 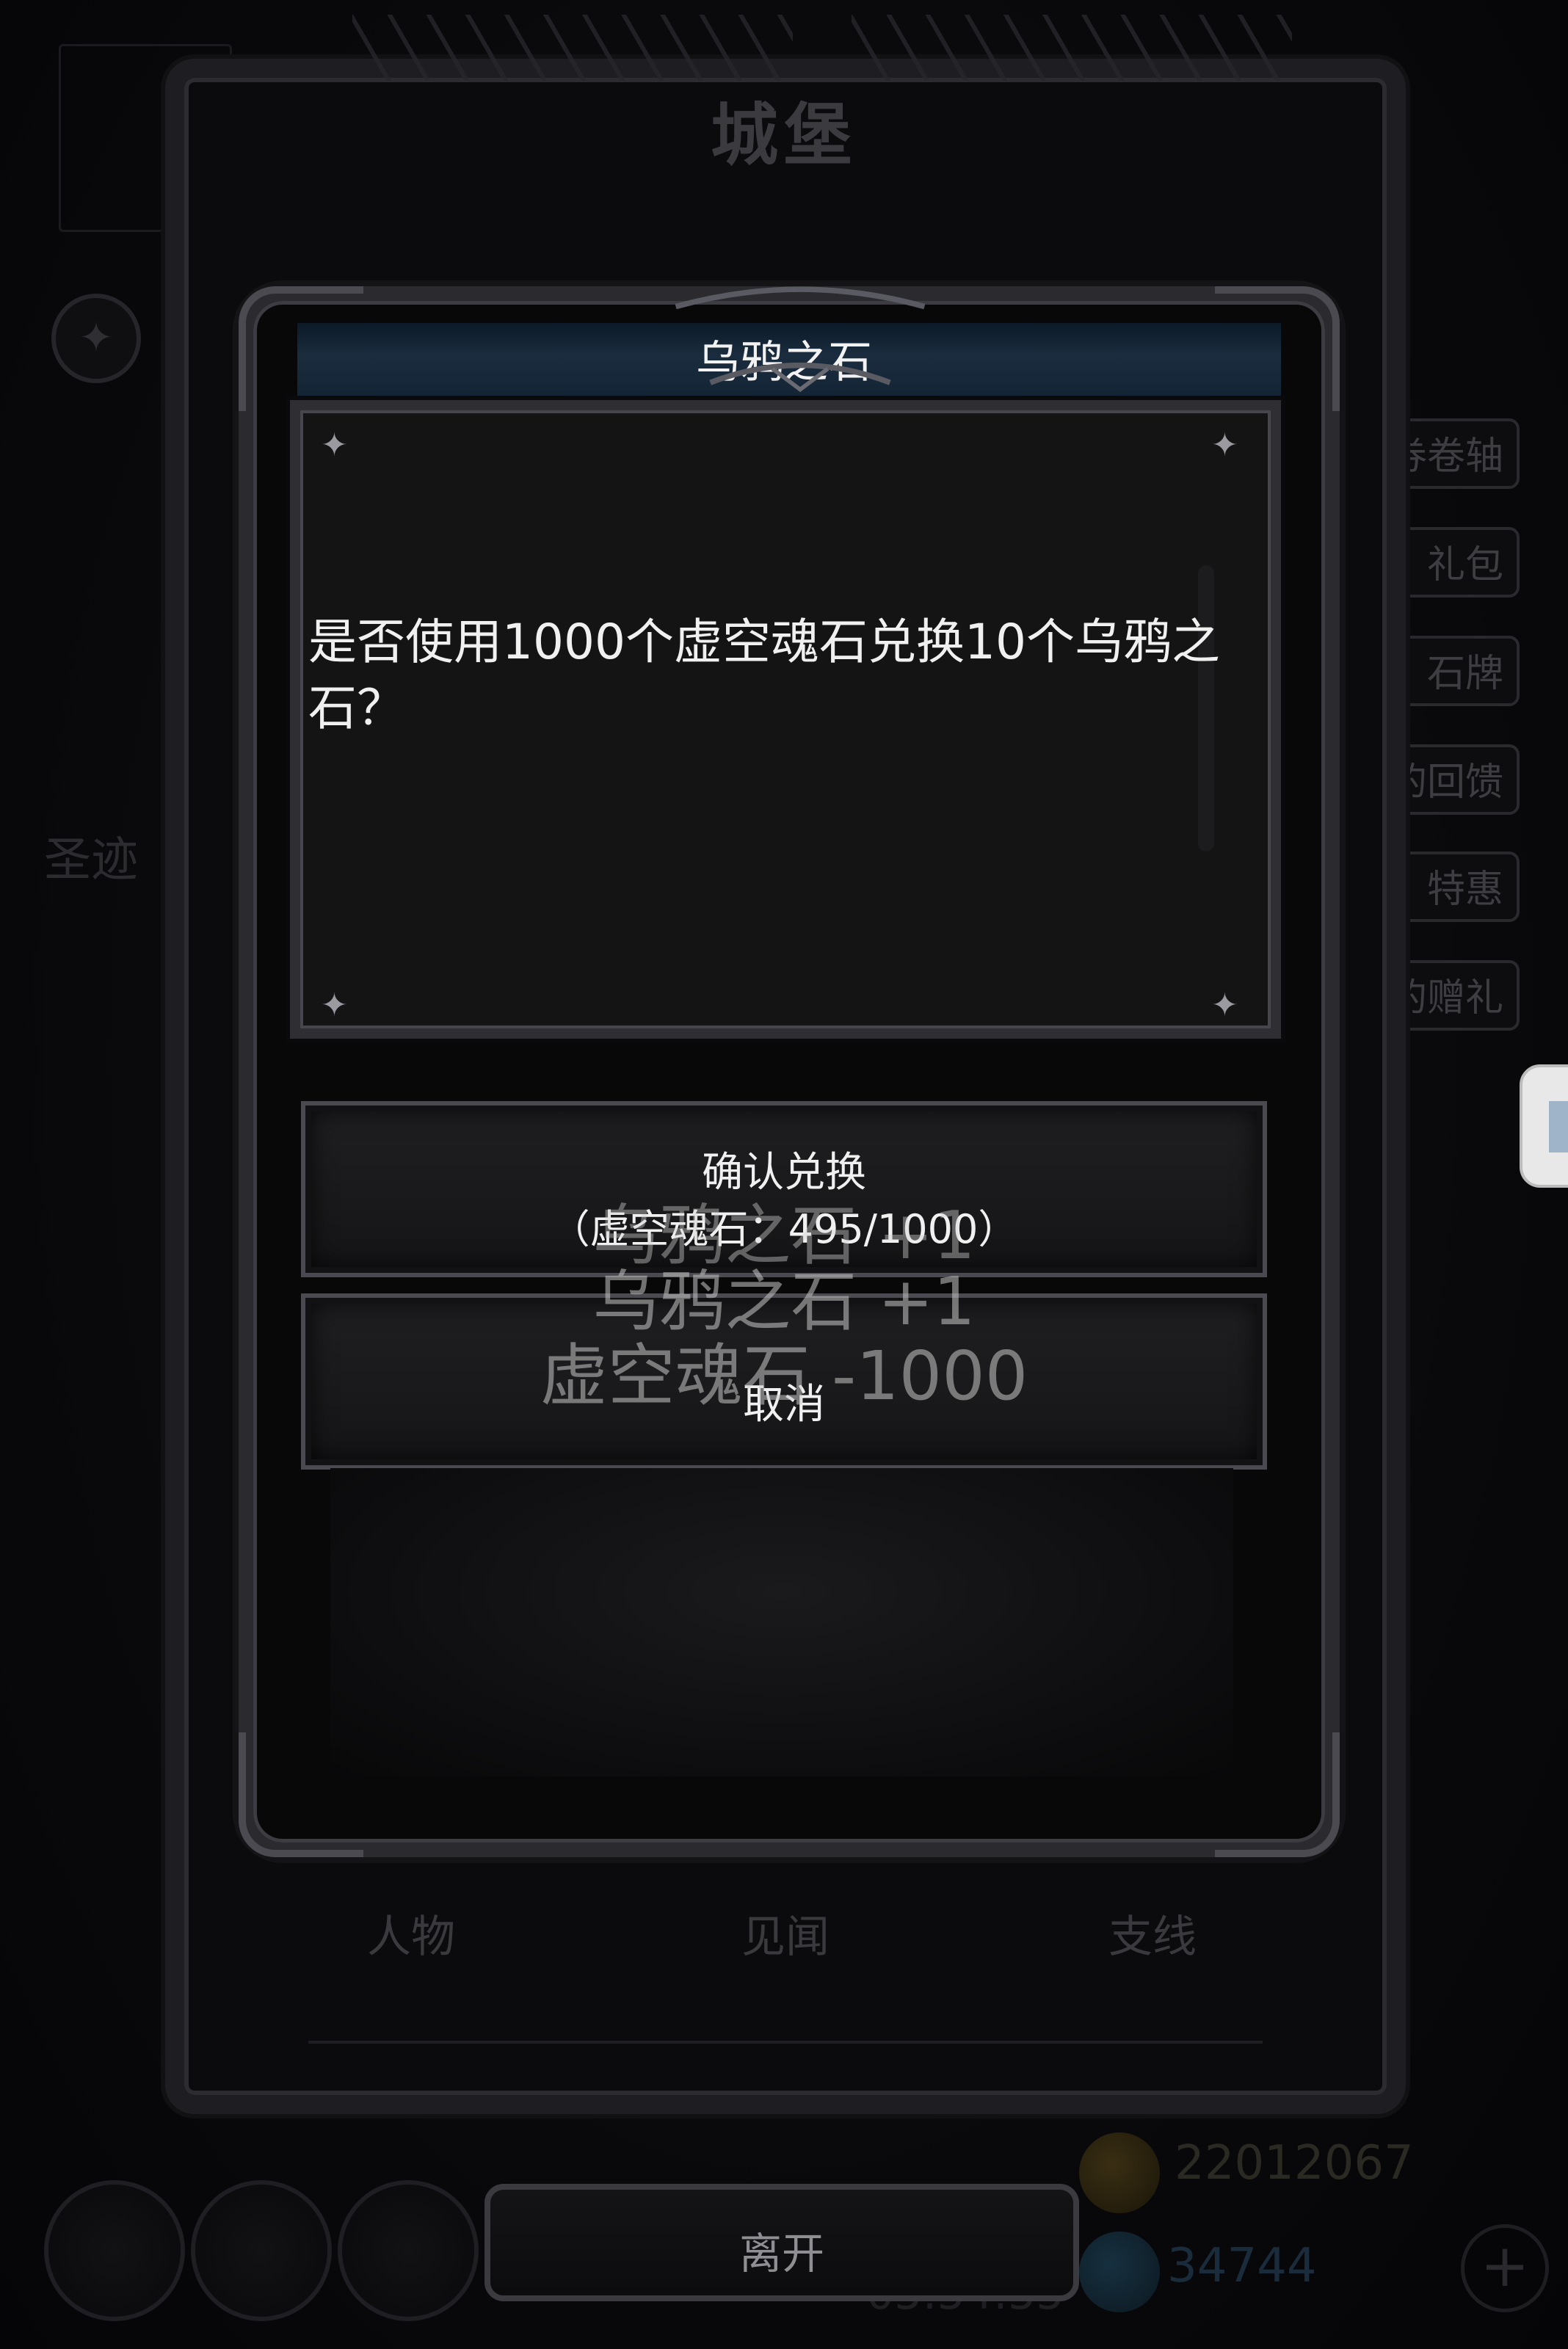 I want to click on cancel-button: 取消, so click(x=784, y=1381).